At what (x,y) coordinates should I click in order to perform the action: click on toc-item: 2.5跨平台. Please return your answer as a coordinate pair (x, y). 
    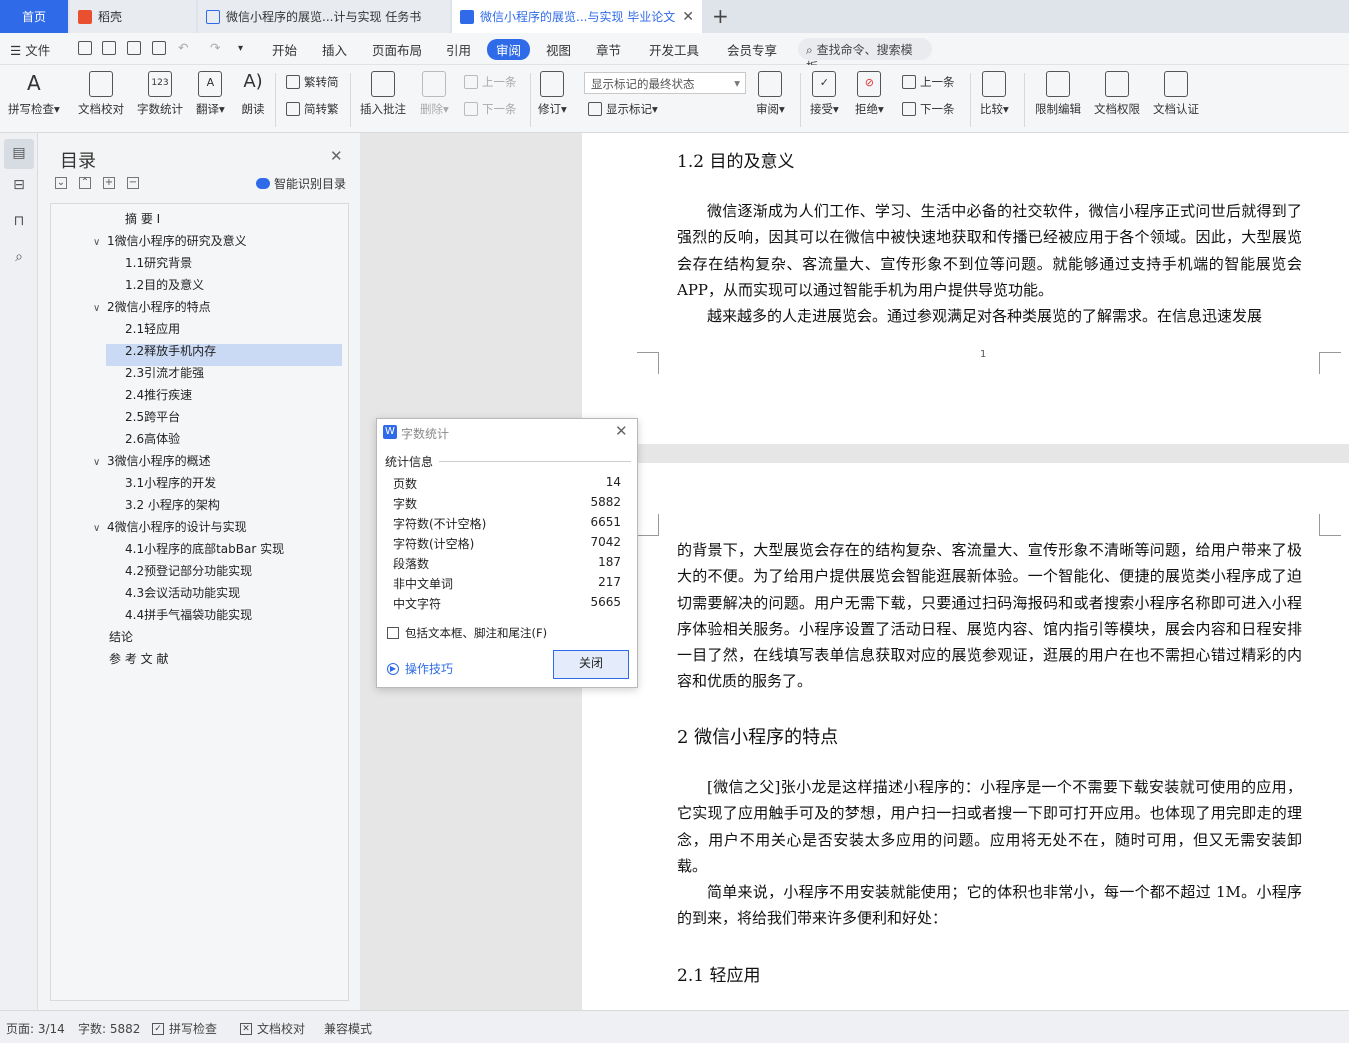
    Looking at the image, I should click on (152, 417).